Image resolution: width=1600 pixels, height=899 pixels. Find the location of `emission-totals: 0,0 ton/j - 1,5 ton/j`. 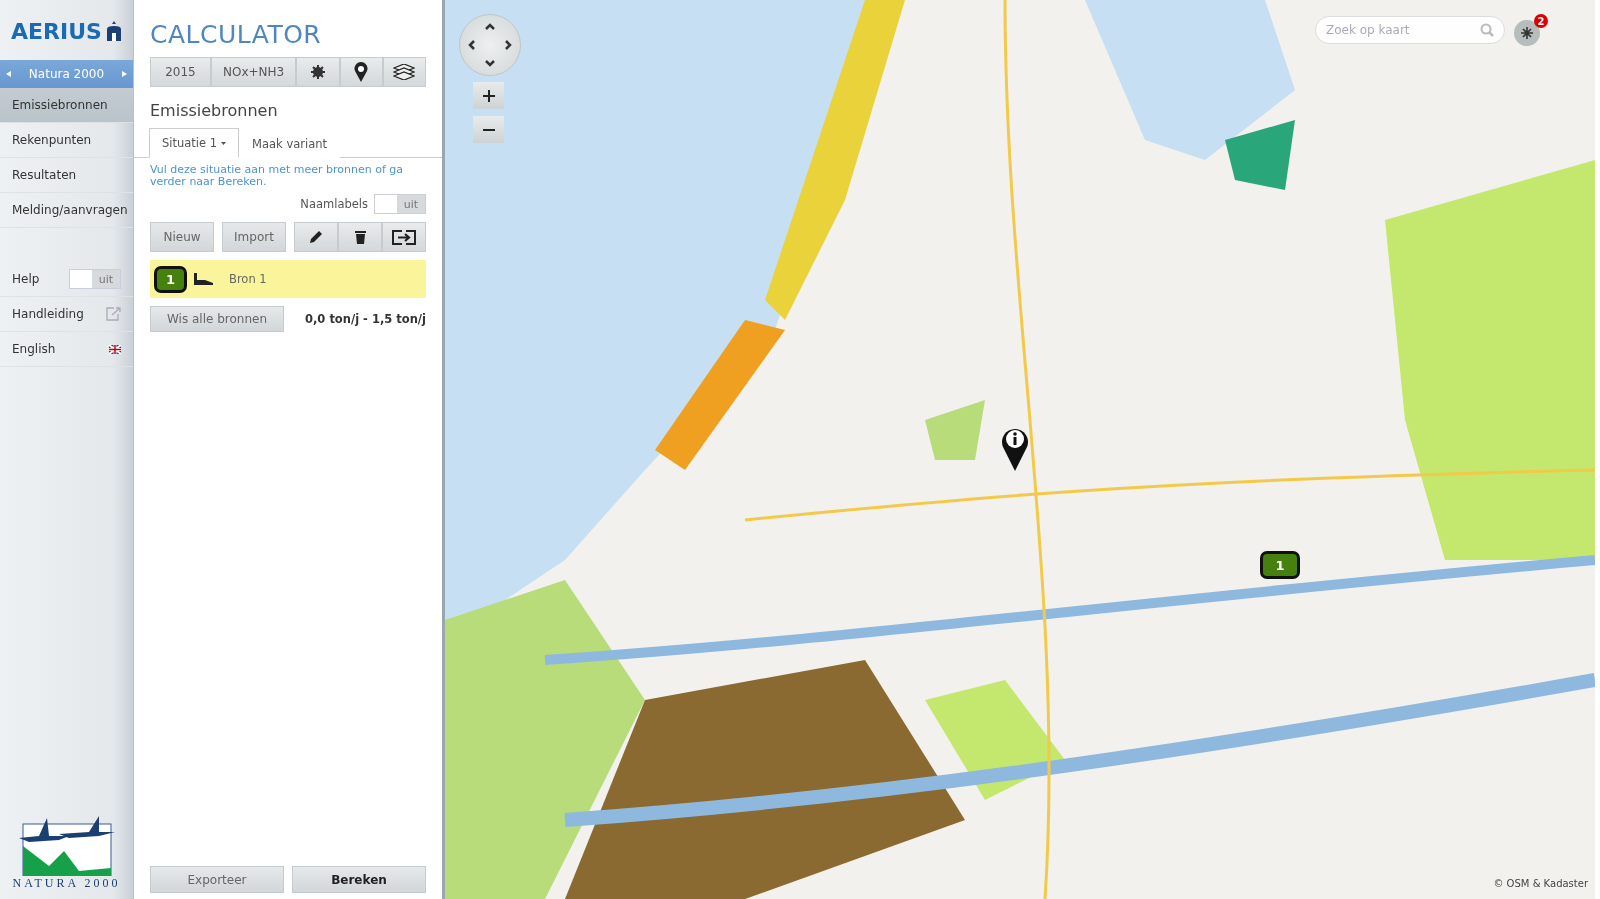

emission-totals: 0,0 ton/j - 1,5 ton/j is located at coordinates (365, 319).